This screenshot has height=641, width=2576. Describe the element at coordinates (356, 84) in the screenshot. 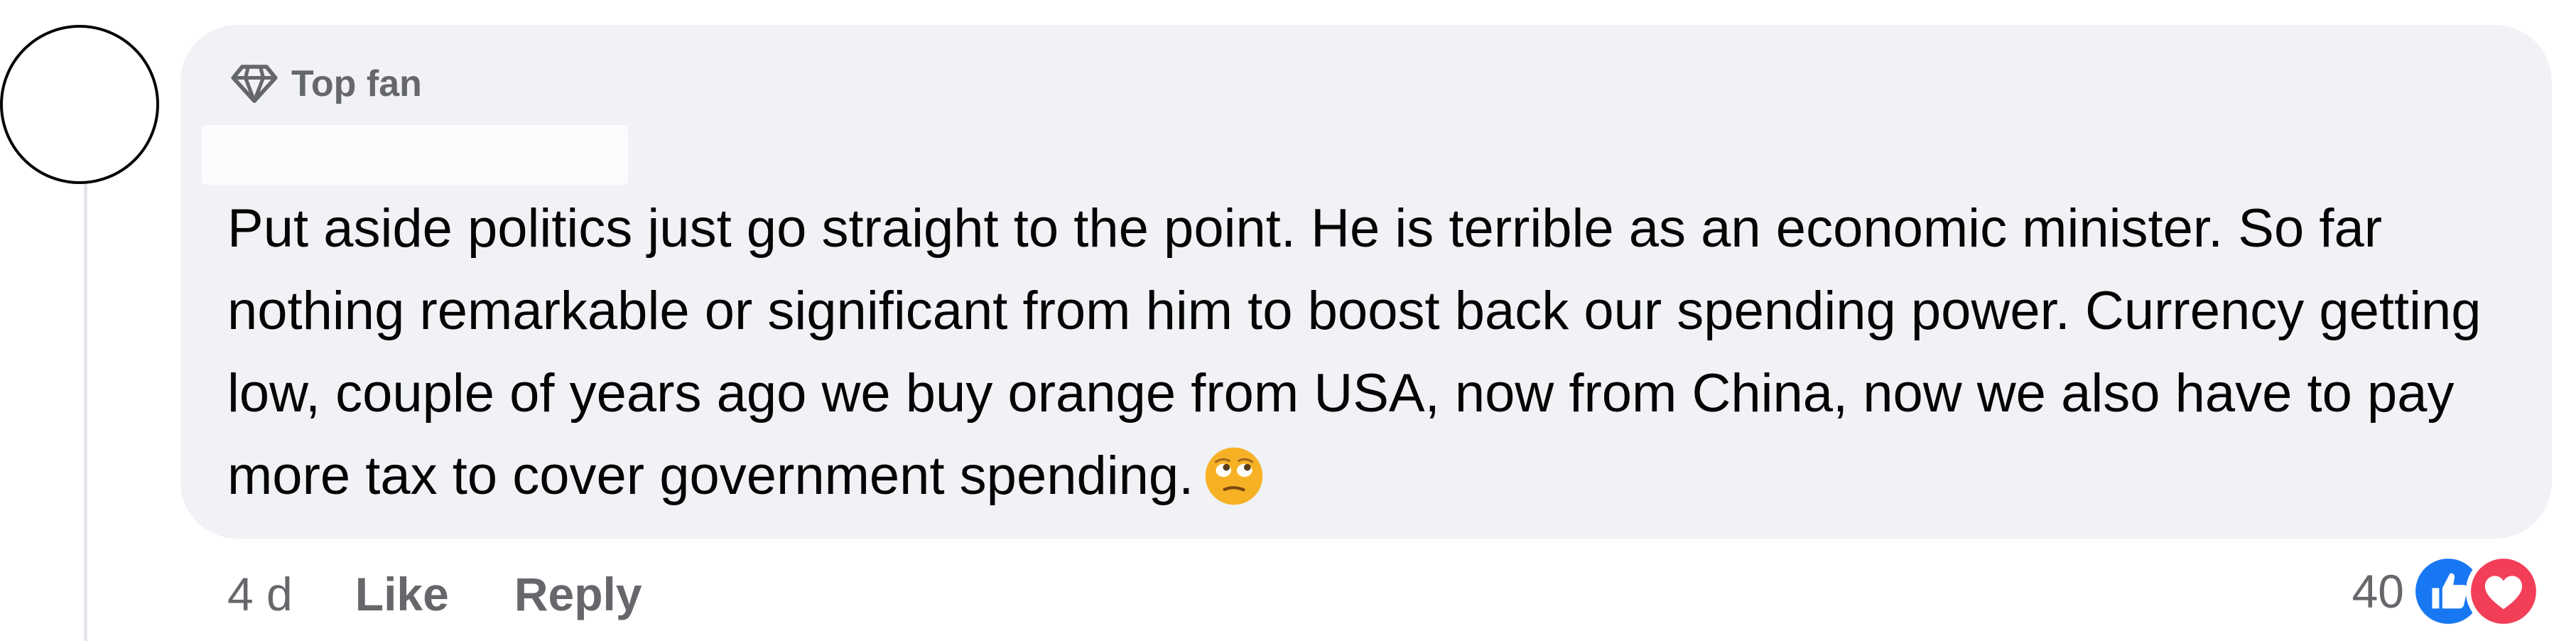

I see `badge-label: Top fan` at that location.